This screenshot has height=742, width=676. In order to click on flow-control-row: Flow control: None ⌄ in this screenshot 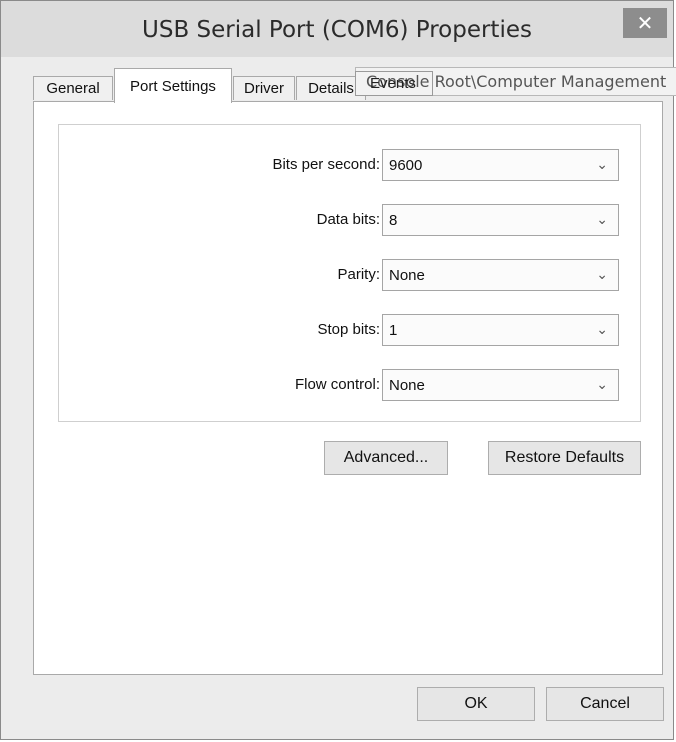, I will do `click(350, 385)`.